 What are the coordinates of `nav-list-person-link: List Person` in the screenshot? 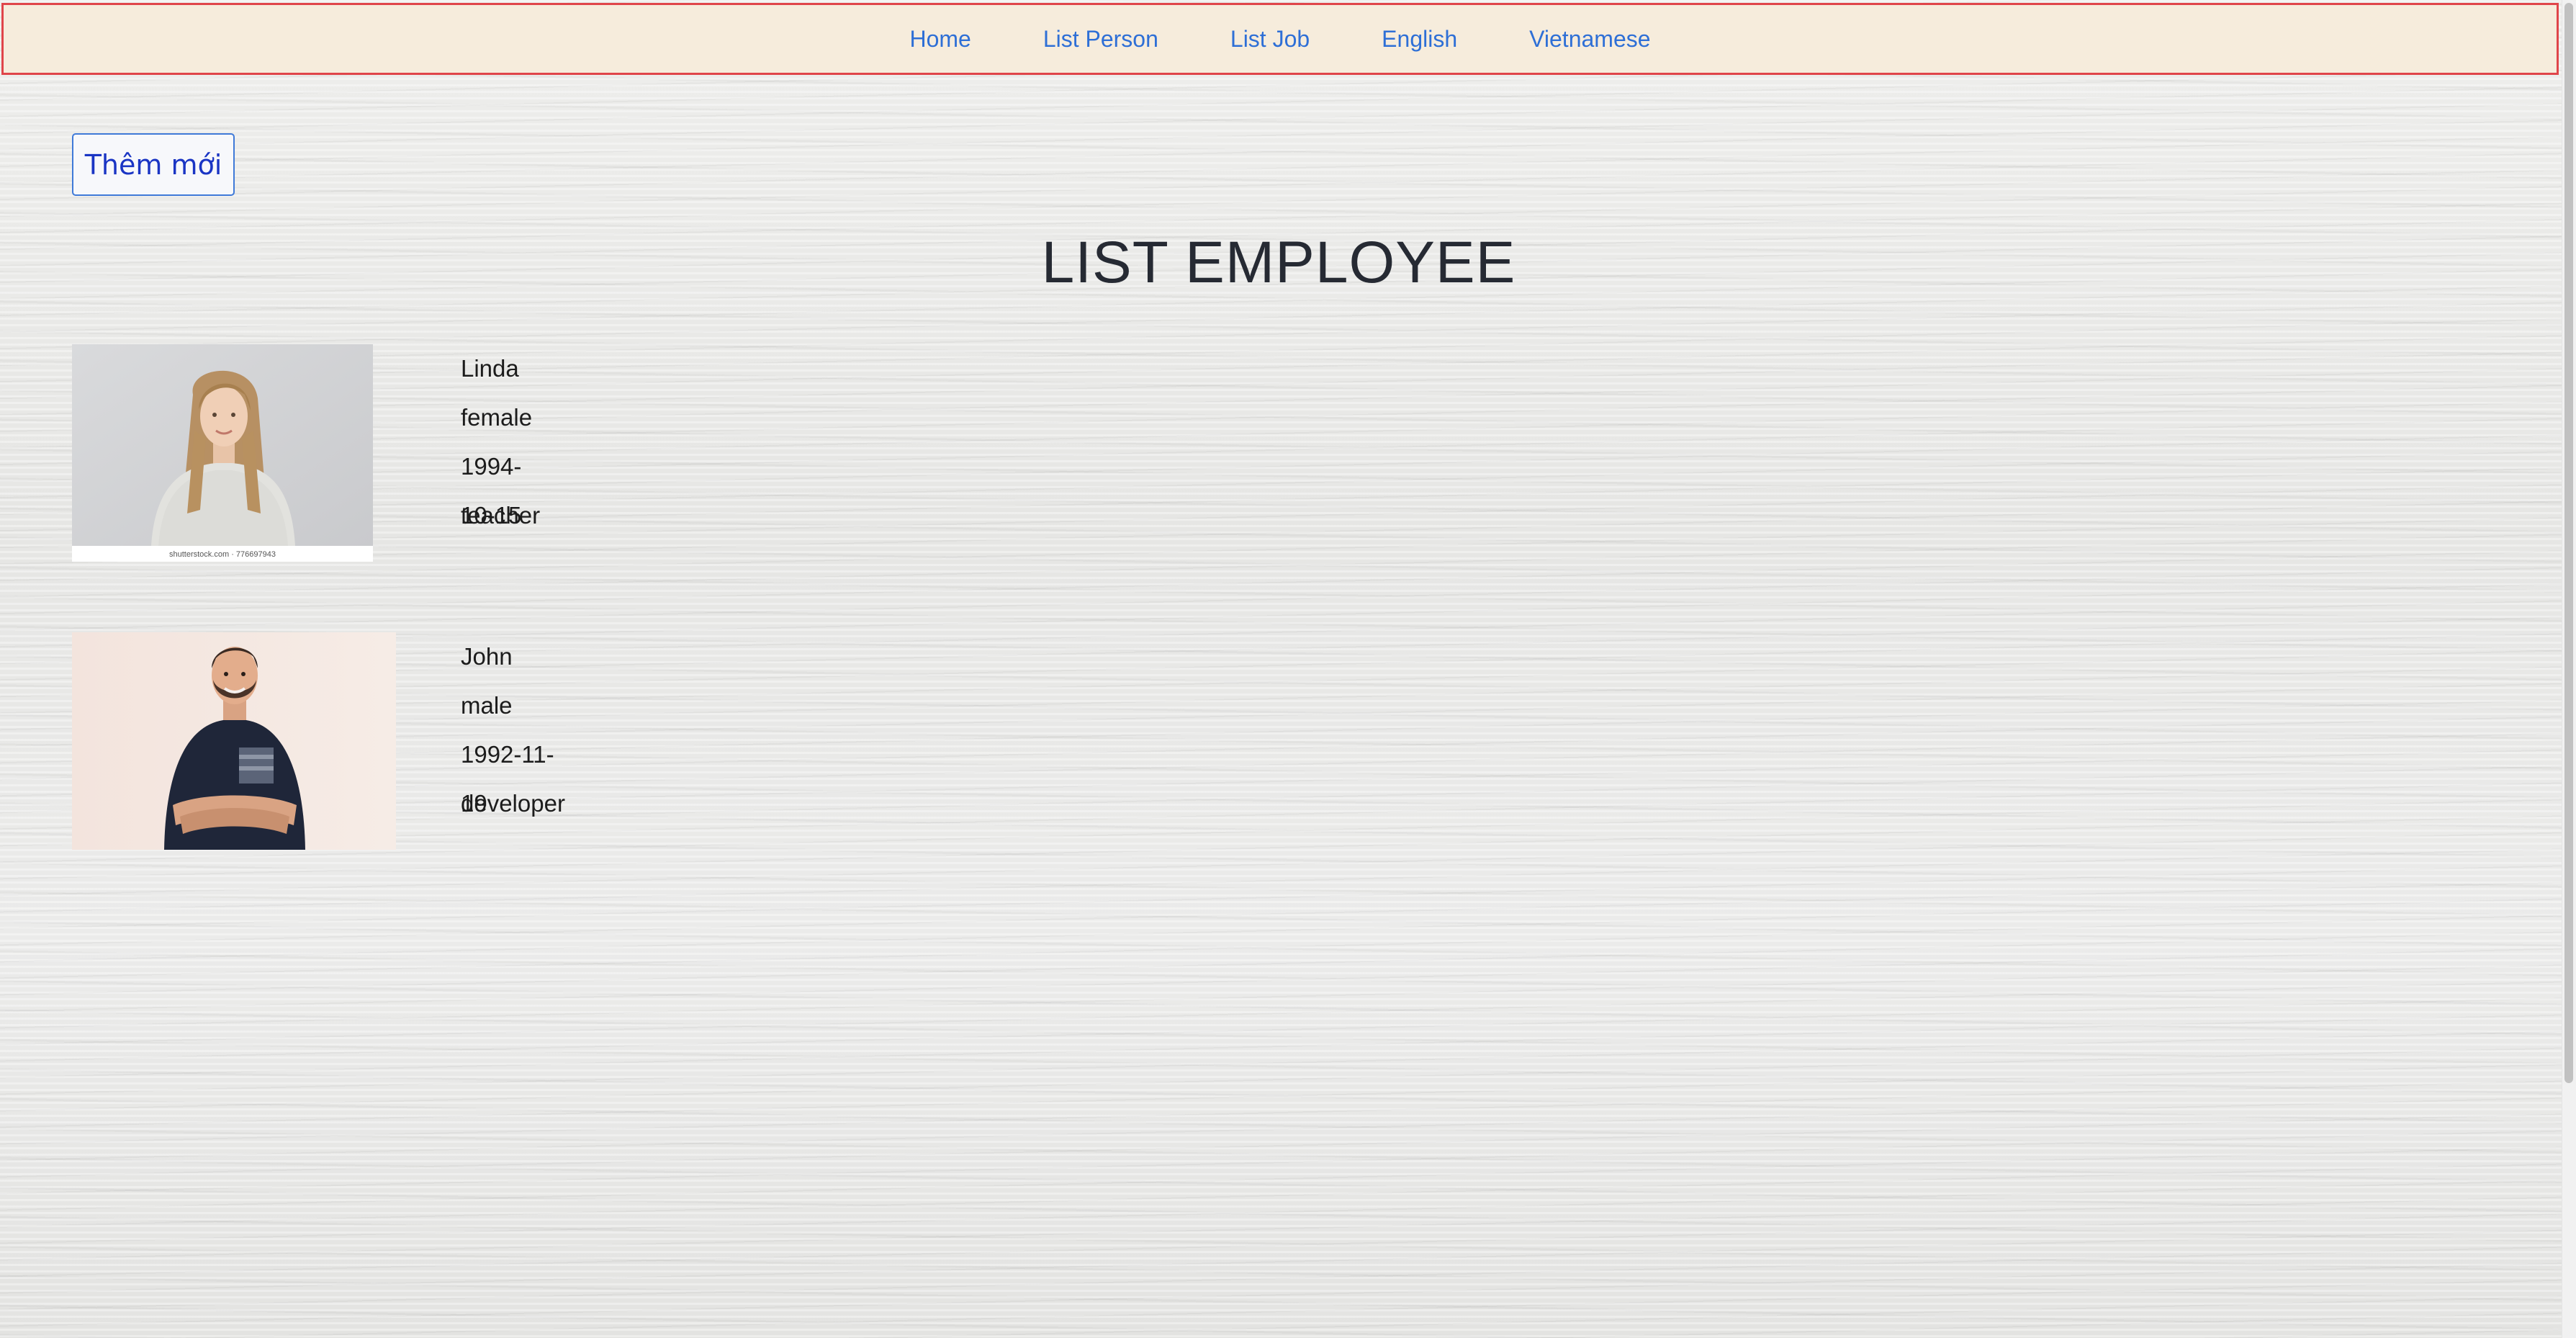 It's located at (1100, 39).